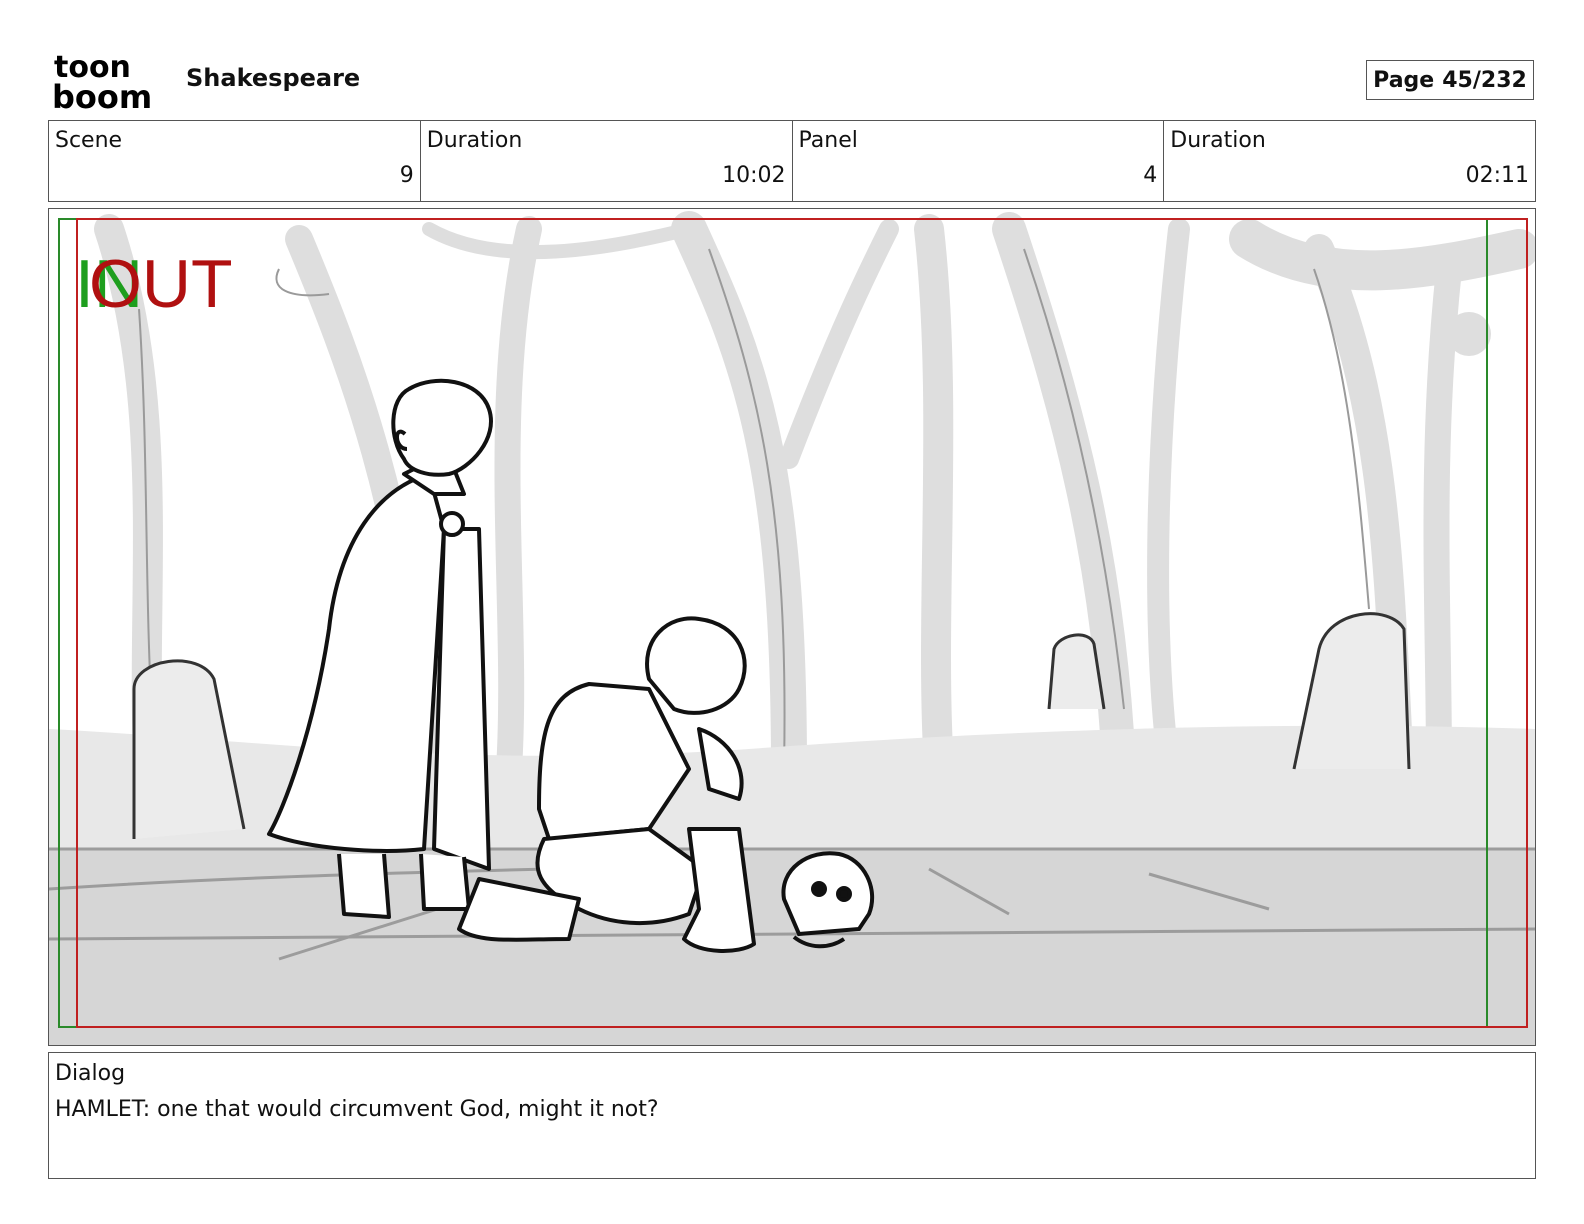 The width and height of the screenshot is (1584, 1224). What do you see at coordinates (1150, 175) in the screenshot?
I see `panel-value: 4` at bounding box center [1150, 175].